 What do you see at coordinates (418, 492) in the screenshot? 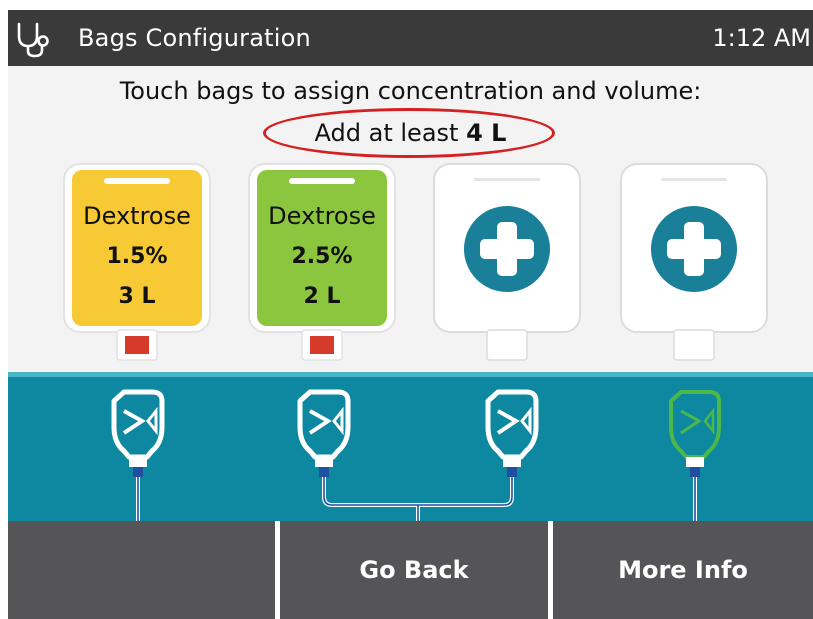
I see `tube-line` at bounding box center [418, 492].